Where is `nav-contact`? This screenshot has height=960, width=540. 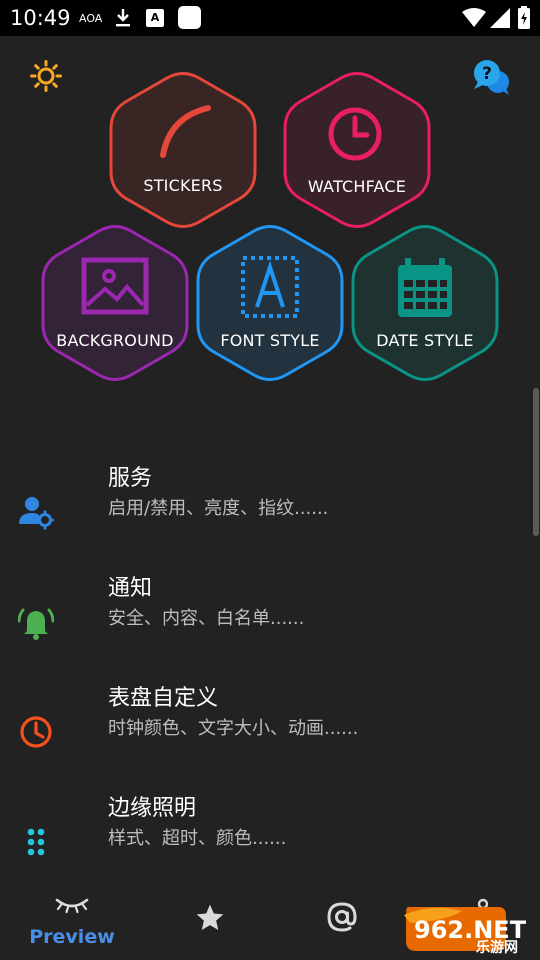
nav-contact is located at coordinates (342, 922).